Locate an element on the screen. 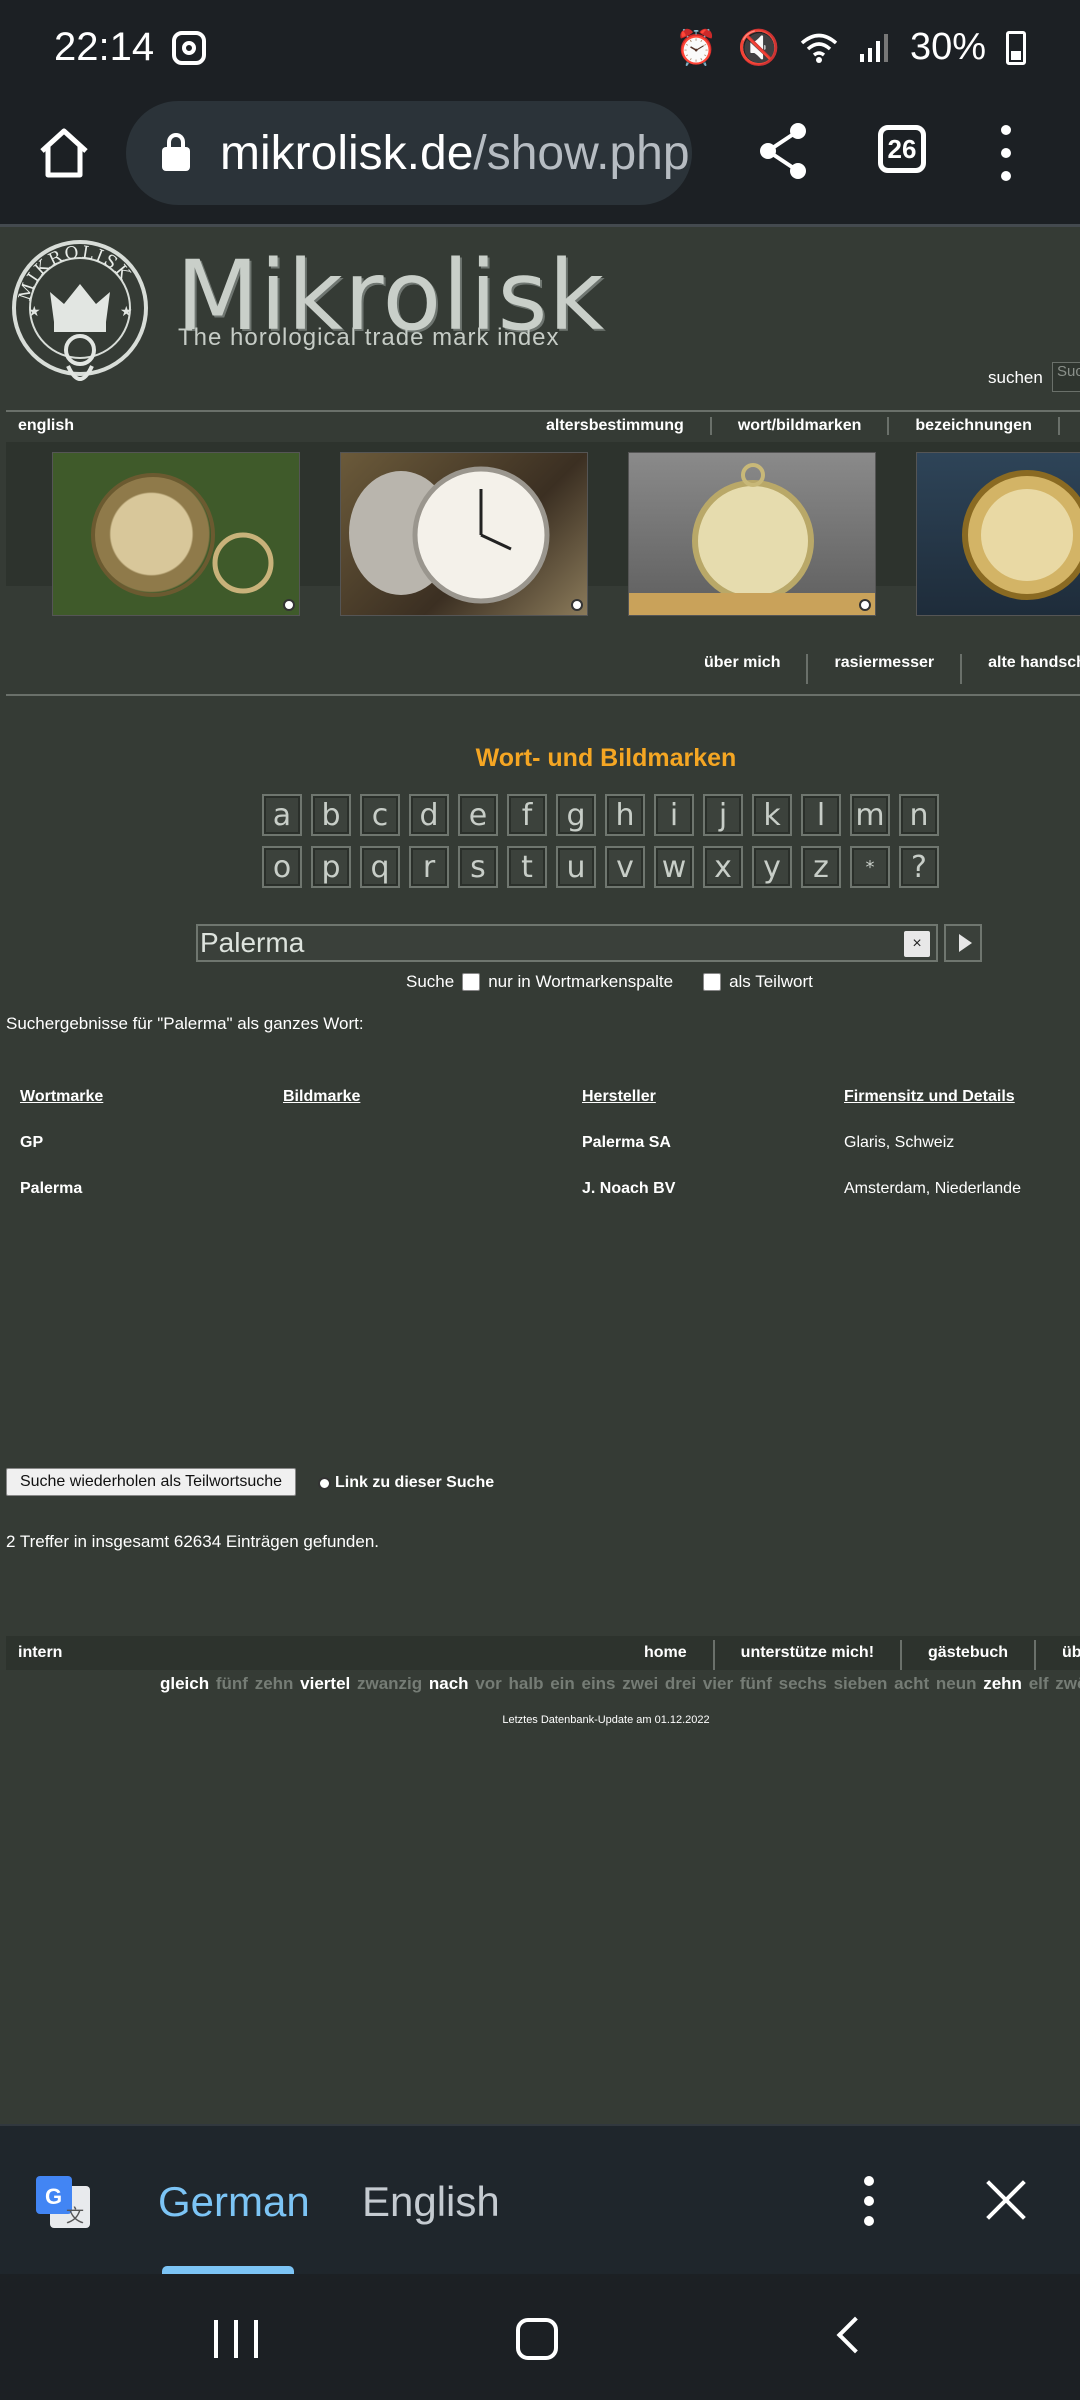 The width and height of the screenshot is (1080, 2400). letter-key: u is located at coordinates (576, 867).